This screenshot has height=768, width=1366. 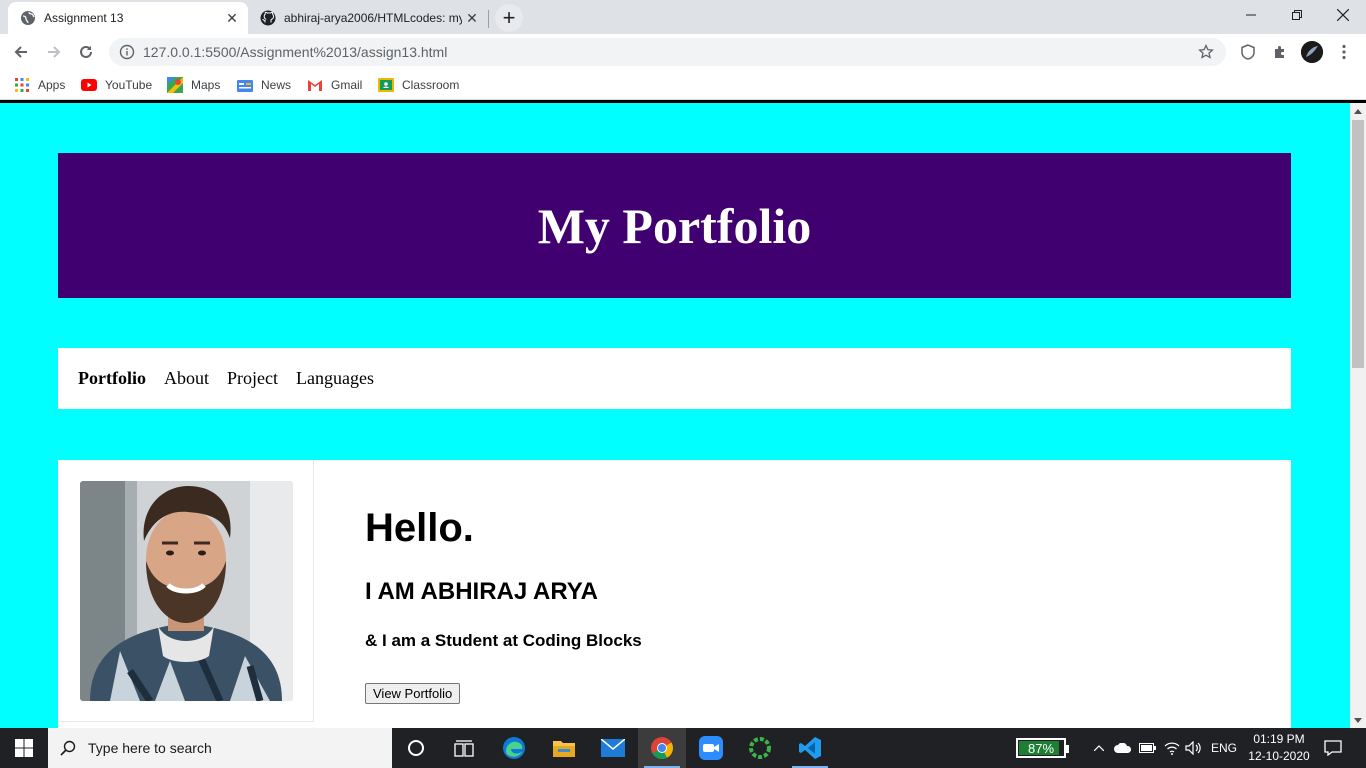 I want to click on hello-heading: Hello., so click(x=419, y=528).